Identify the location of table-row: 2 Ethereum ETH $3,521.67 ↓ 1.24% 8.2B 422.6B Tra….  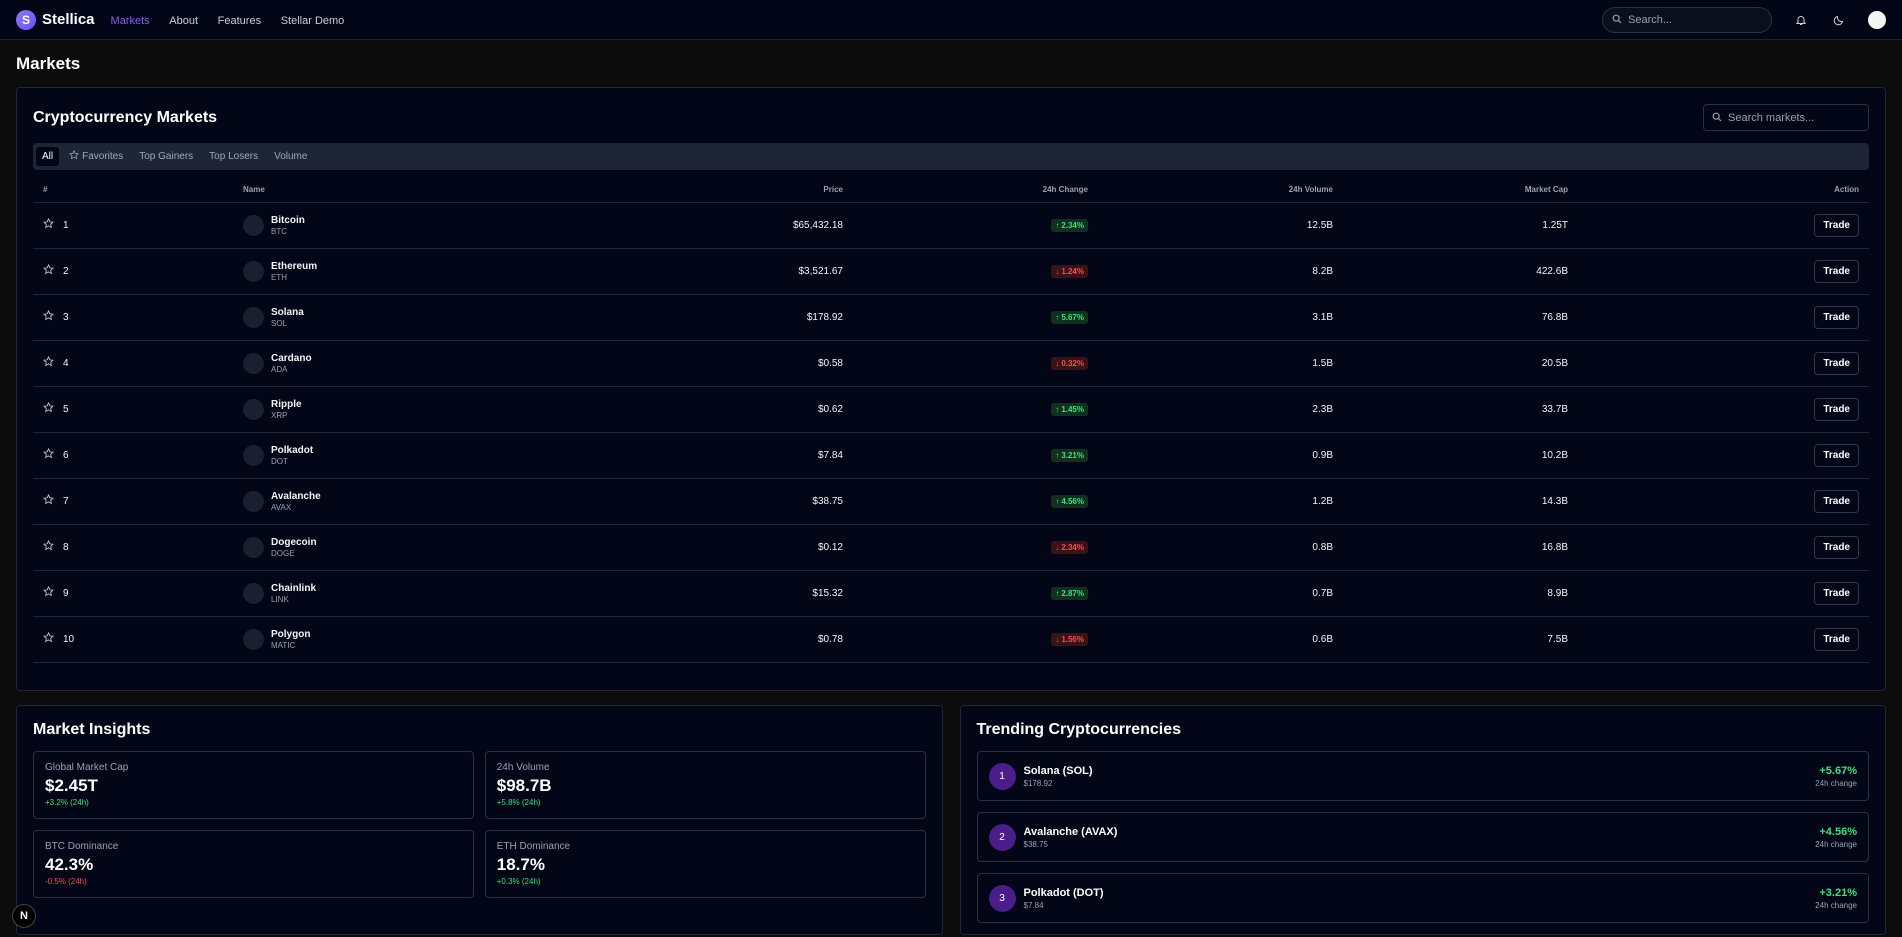
(951, 271).